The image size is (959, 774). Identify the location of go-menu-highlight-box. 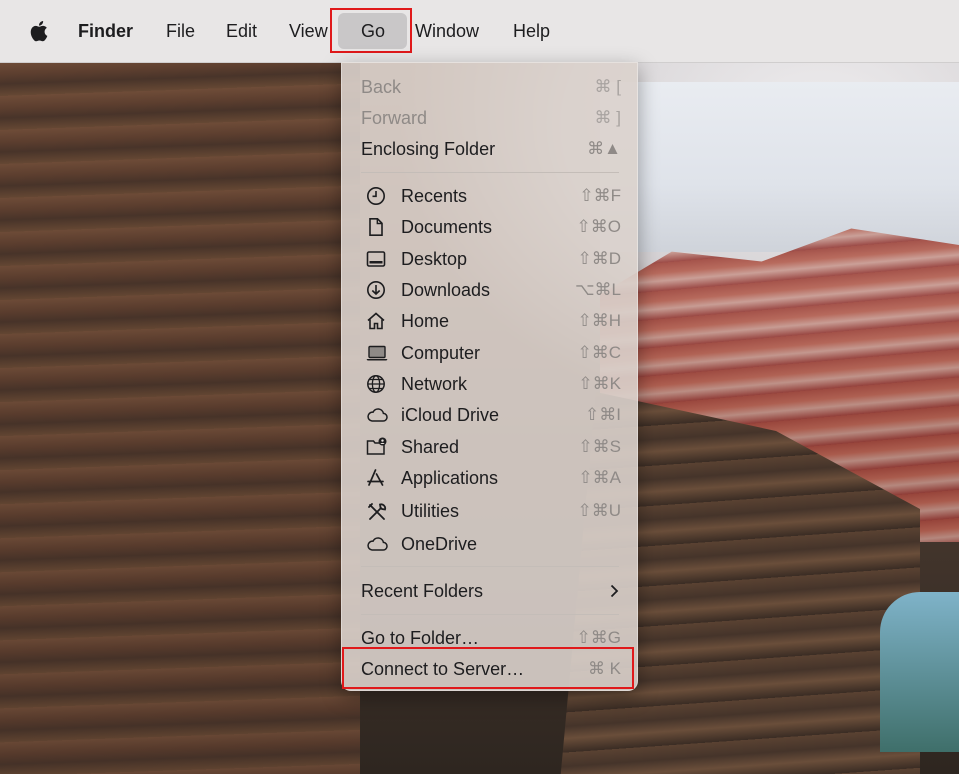
(371, 30).